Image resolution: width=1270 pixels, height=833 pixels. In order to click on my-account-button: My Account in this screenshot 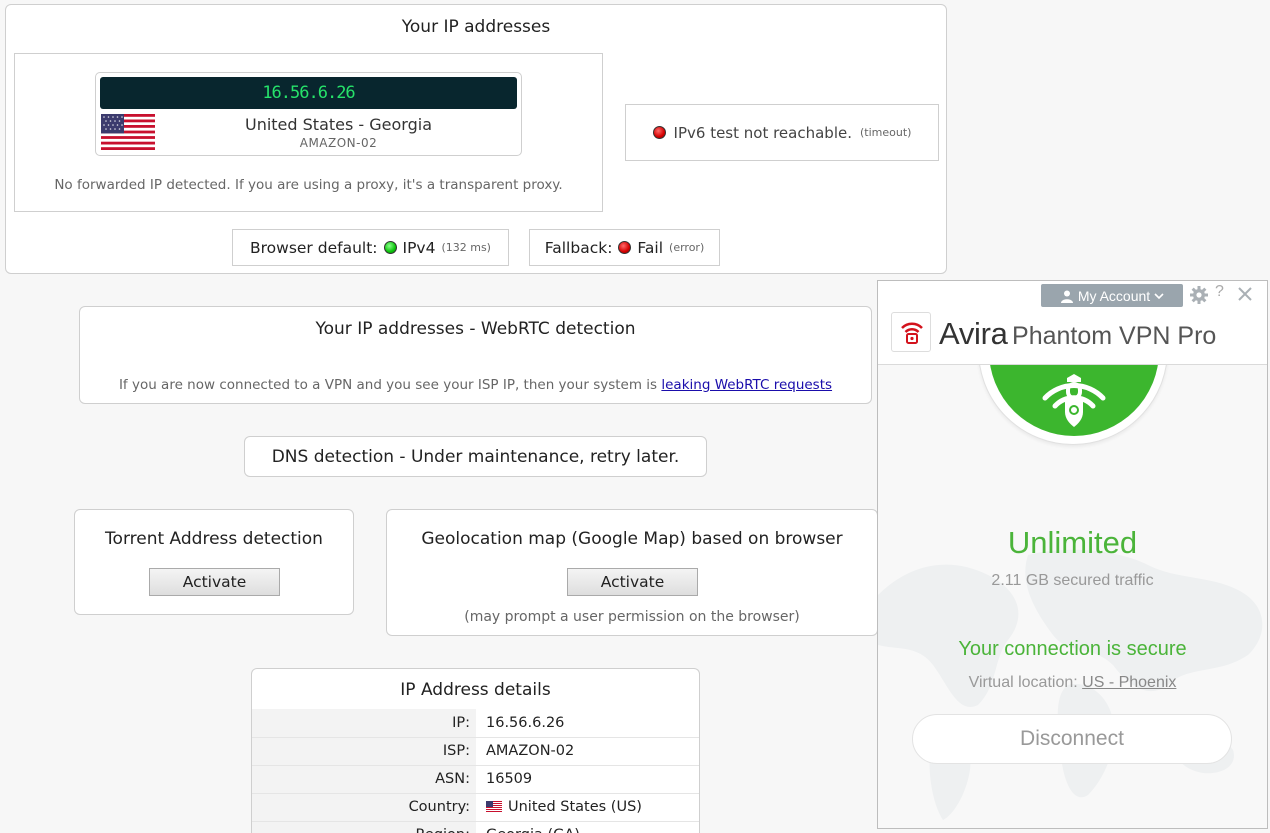, I will do `click(1112, 295)`.